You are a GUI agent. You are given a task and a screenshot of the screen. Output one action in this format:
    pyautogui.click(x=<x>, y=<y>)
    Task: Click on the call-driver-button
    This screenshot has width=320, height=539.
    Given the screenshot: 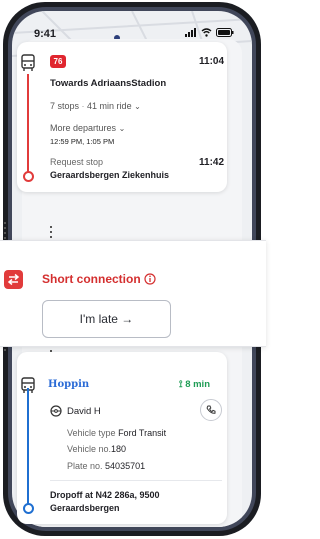 What is the action you would take?
    pyautogui.click(x=211, y=410)
    